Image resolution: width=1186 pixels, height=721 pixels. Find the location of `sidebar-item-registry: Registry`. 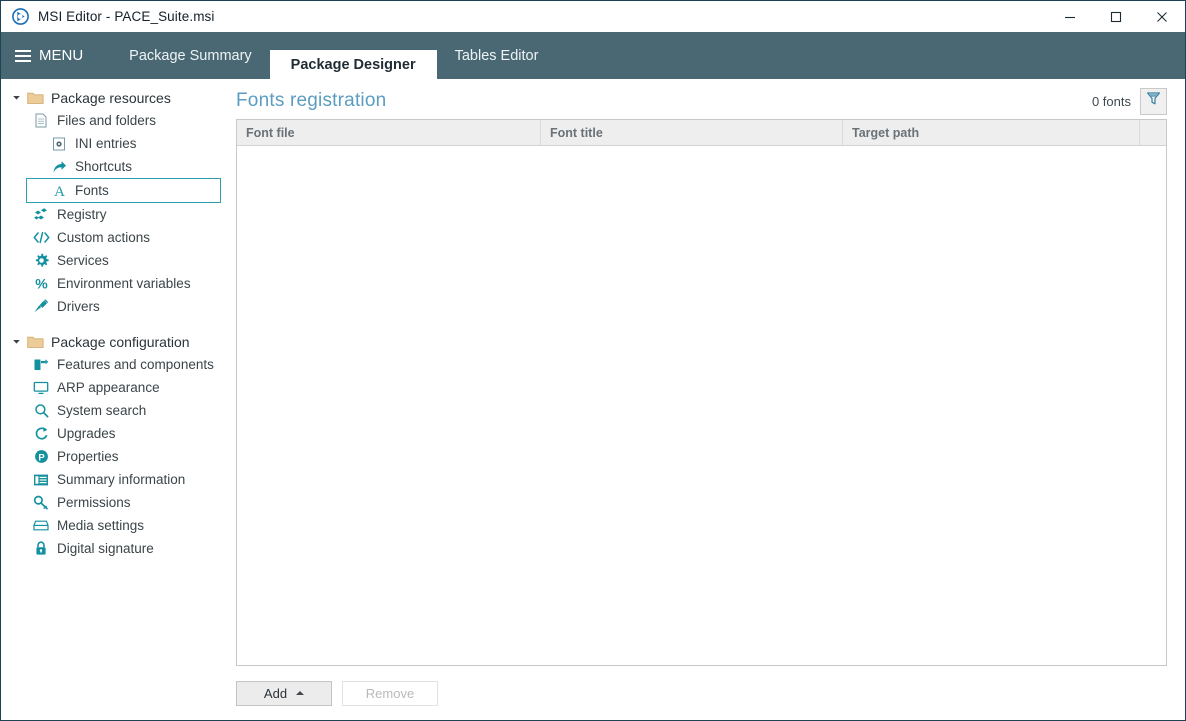

sidebar-item-registry: Registry is located at coordinates (116, 214).